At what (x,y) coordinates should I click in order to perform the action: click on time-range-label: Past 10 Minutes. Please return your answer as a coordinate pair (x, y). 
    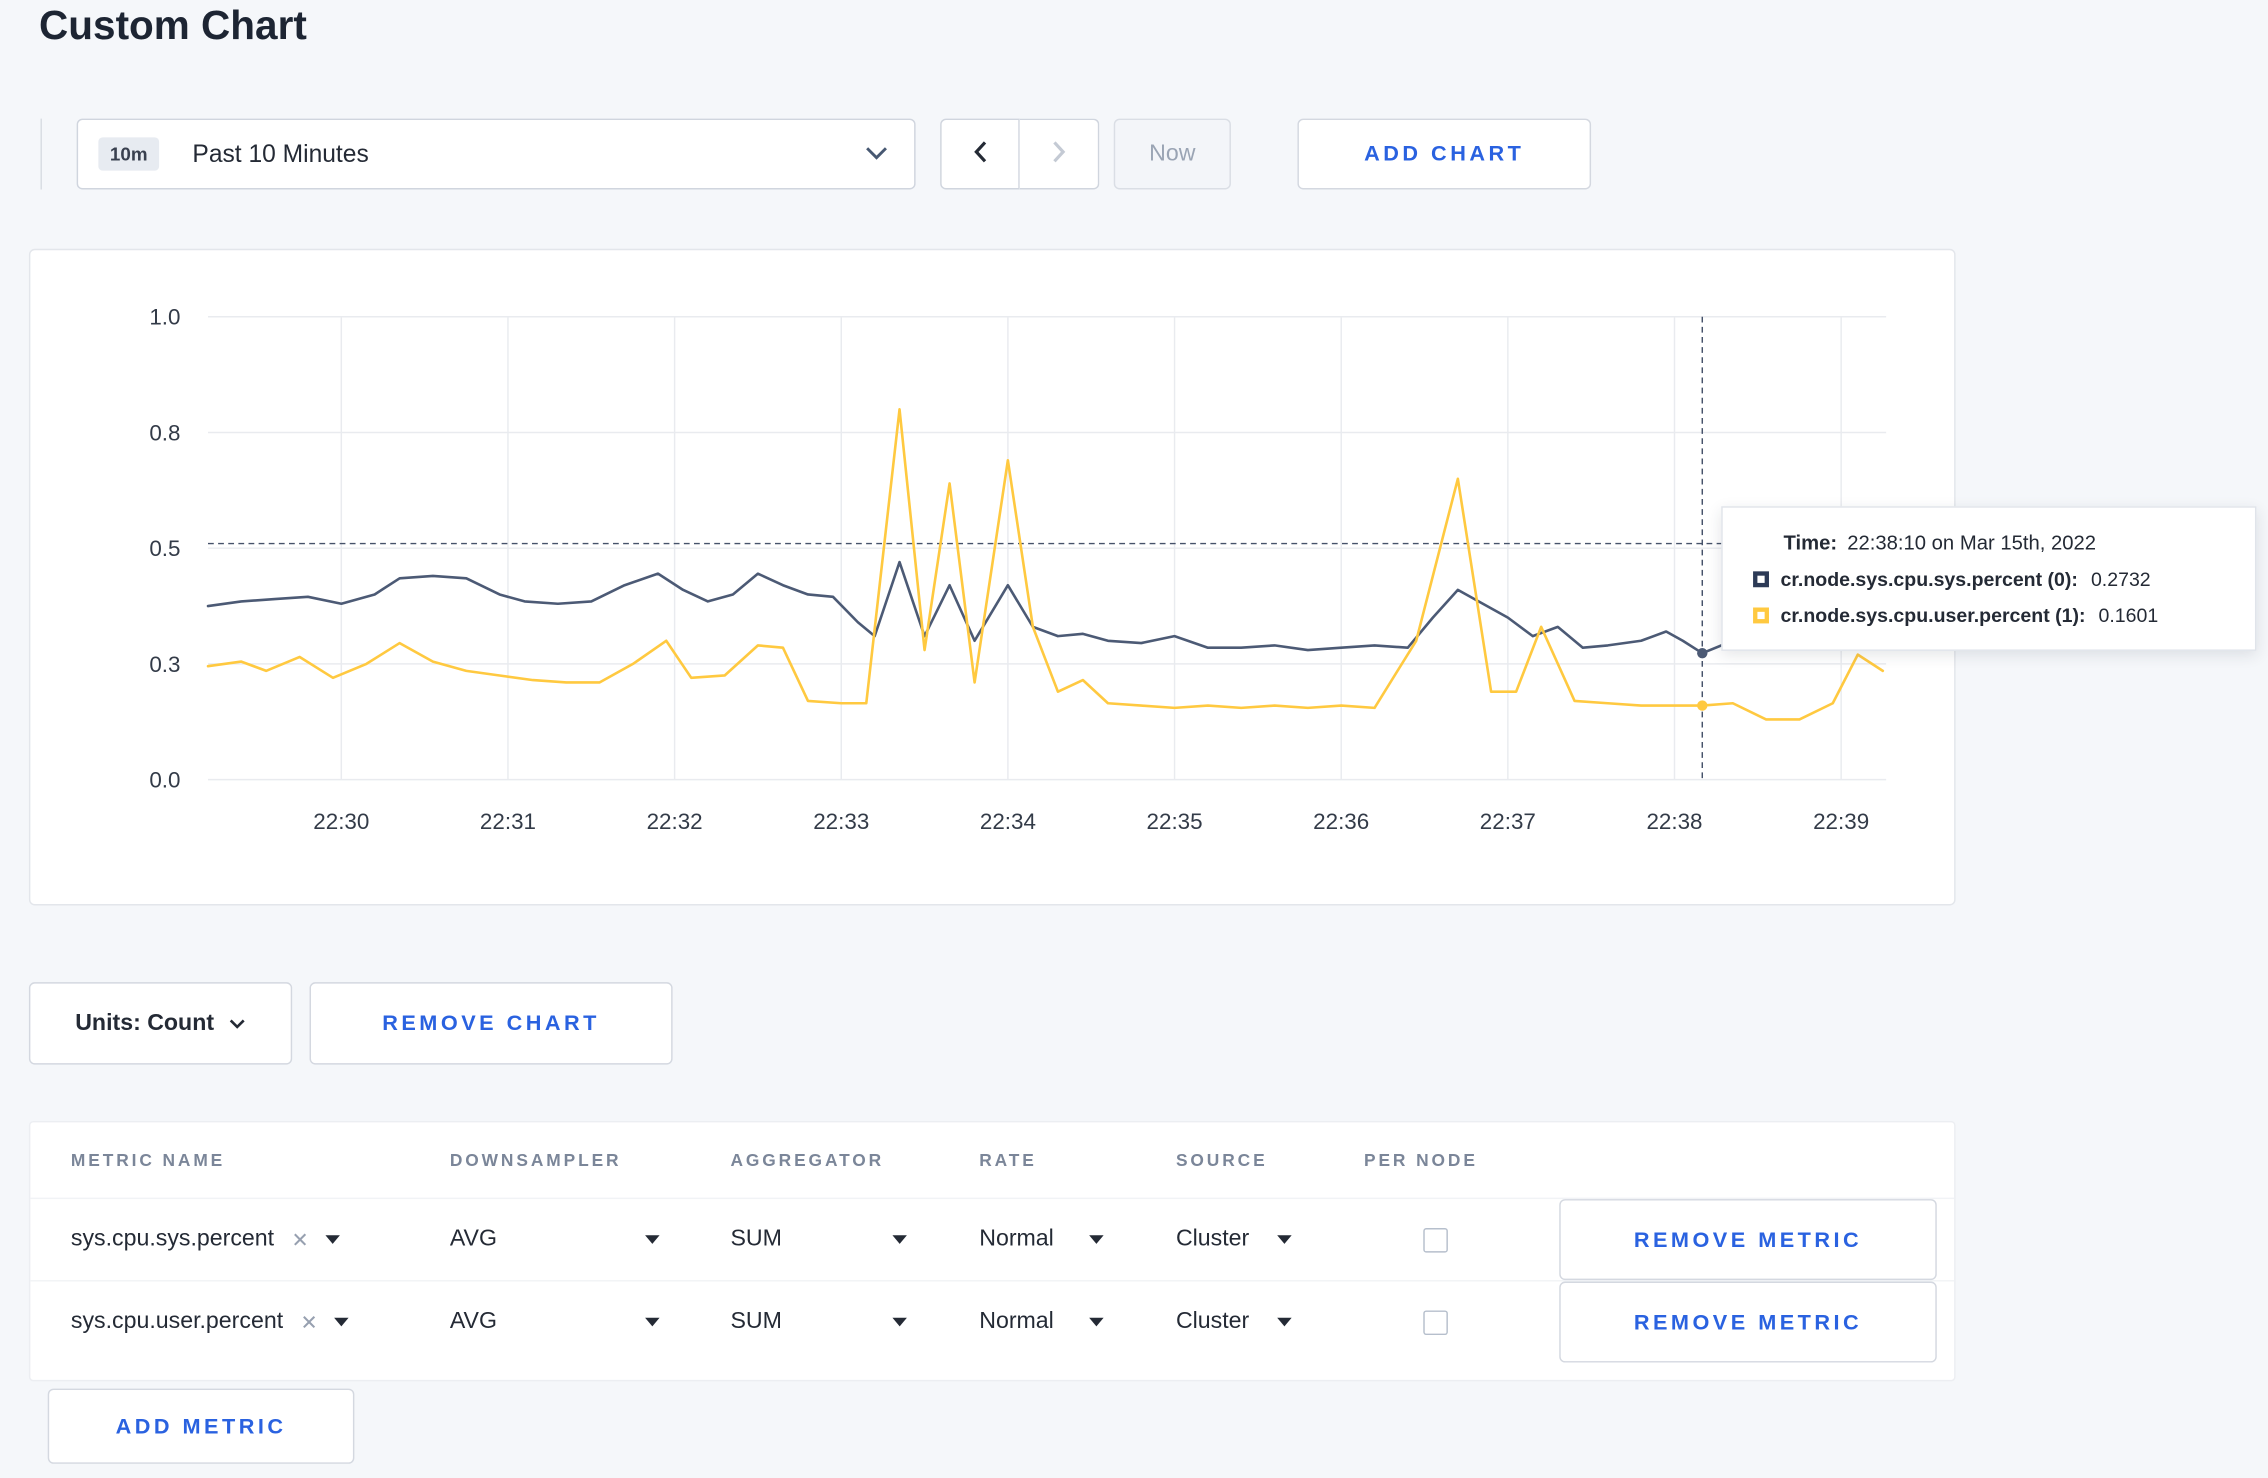
    Looking at the image, I should click on (280, 153).